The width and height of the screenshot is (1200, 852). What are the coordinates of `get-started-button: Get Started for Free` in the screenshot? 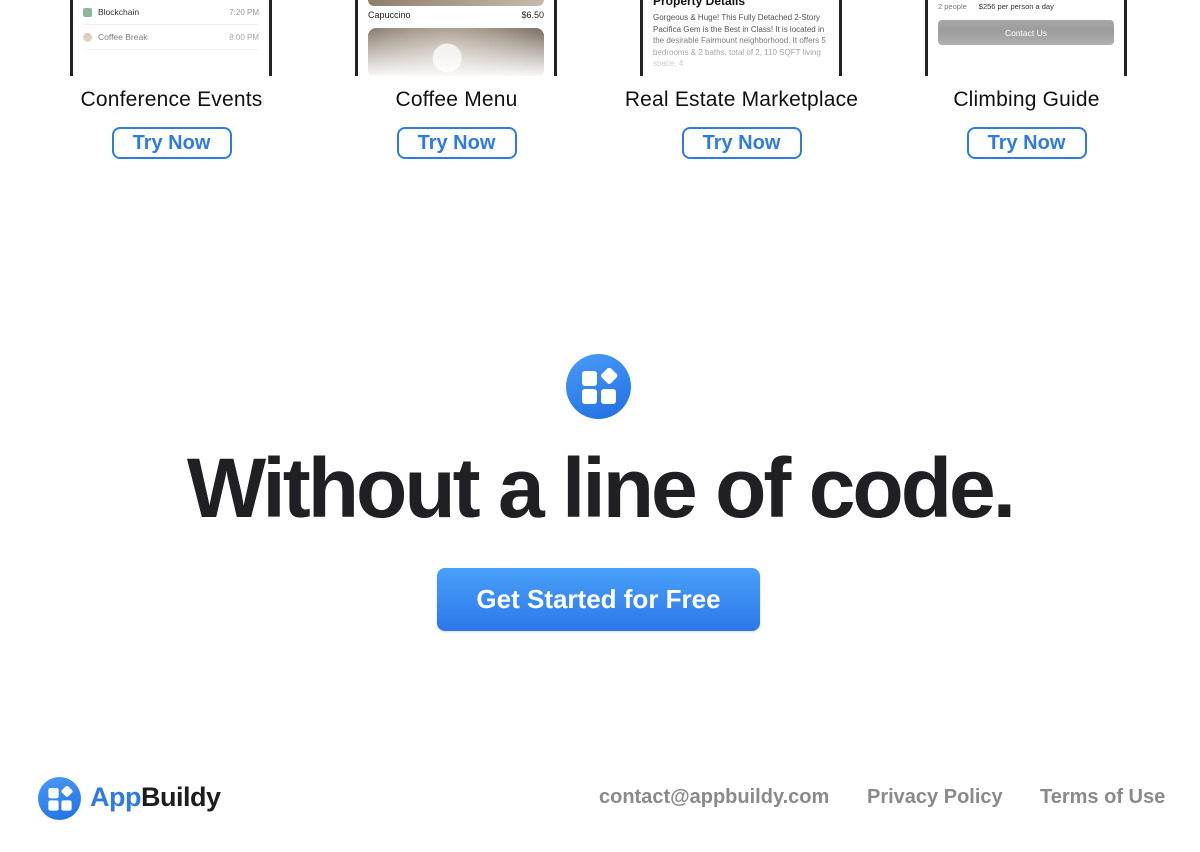 It's located at (598, 599).